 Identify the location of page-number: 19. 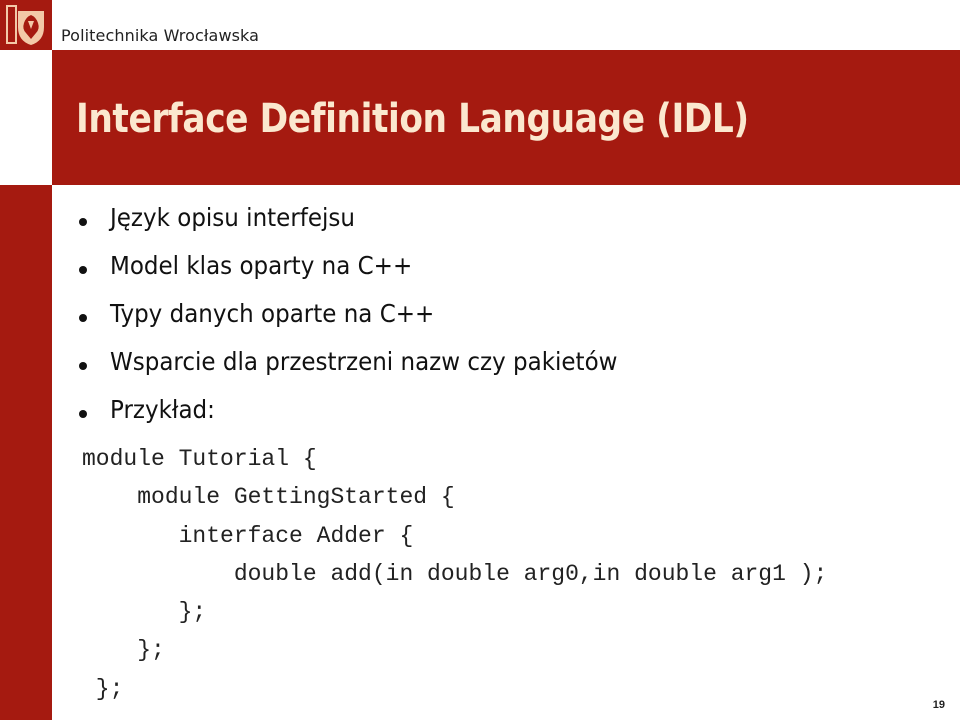
(938, 705).